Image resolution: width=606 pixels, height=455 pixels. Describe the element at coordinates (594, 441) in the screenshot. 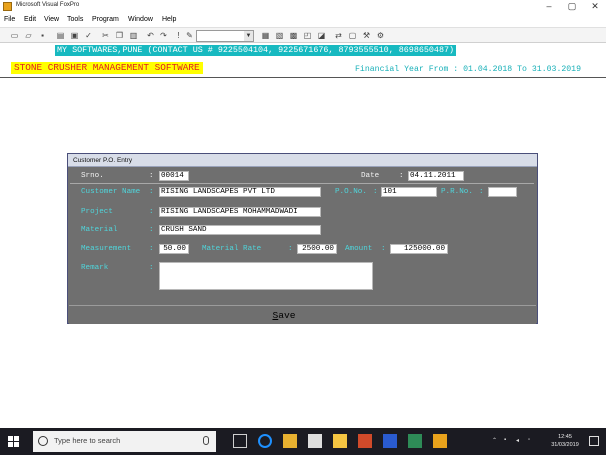

I see `notification-icon` at that location.